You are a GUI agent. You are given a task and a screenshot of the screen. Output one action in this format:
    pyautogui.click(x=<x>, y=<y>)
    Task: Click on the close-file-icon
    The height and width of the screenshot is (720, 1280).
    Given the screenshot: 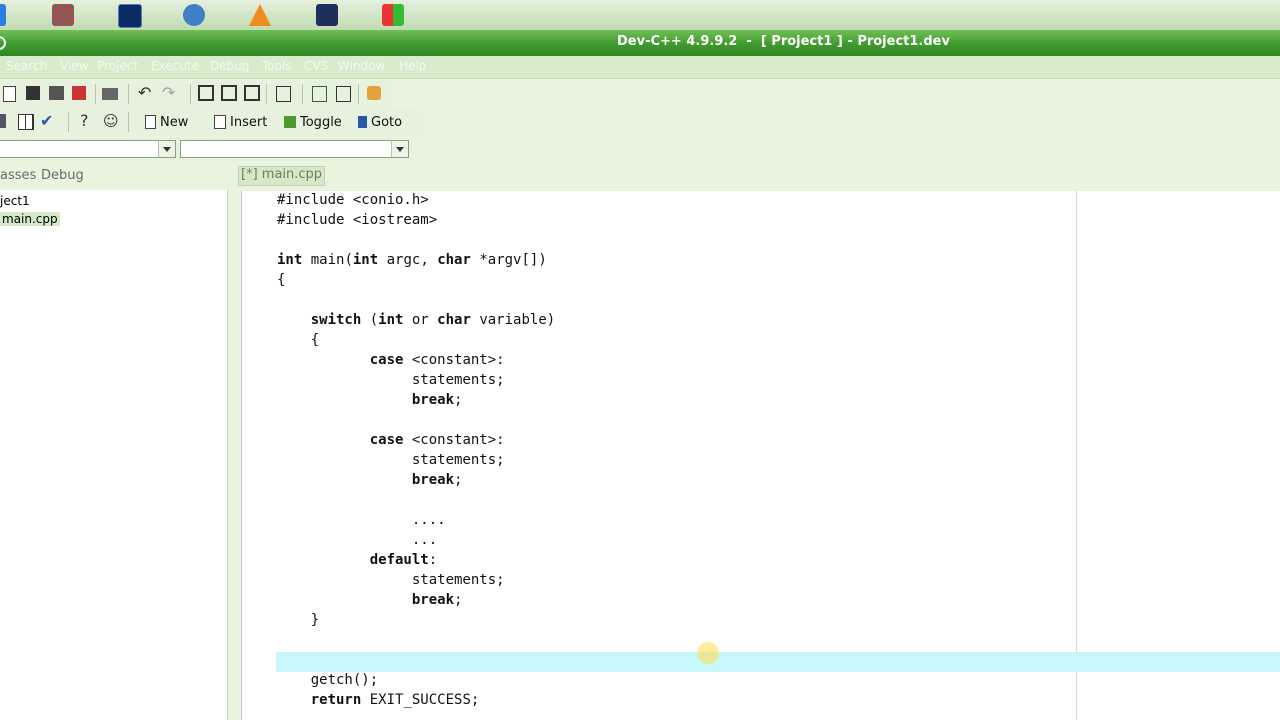 What is the action you would take?
    pyautogui.click(x=79, y=93)
    